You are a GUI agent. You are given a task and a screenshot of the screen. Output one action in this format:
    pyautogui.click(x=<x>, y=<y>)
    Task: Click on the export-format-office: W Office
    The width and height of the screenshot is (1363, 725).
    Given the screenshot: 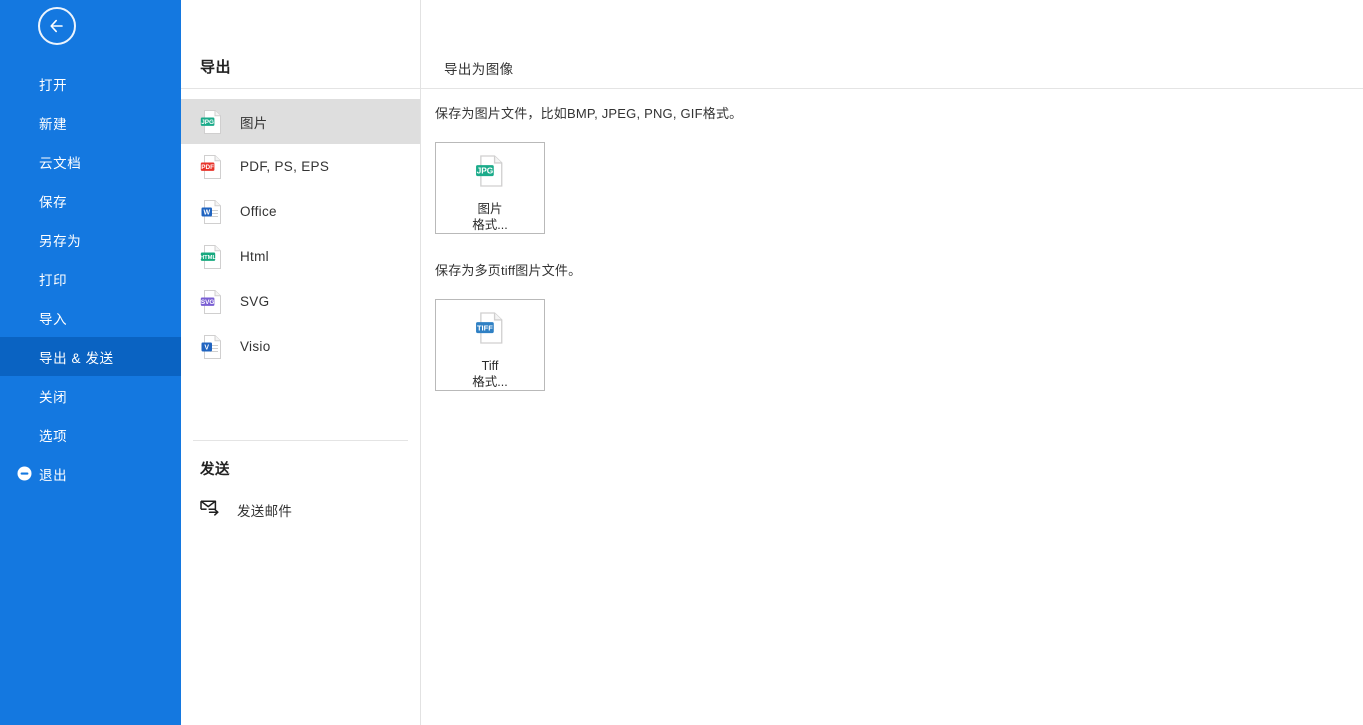 What is the action you would take?
    pyautogui.click(x=300, y=211)
    